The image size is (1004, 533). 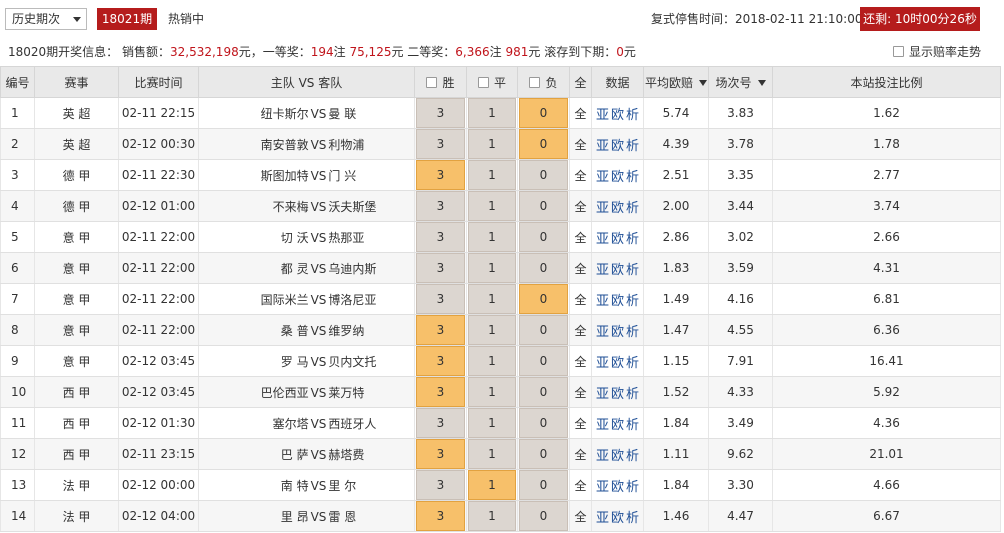 What do you see at coordinates (267, 299) in the screenshot?
I see `home-team: 国际米兰` at bounding box center [267, 299].